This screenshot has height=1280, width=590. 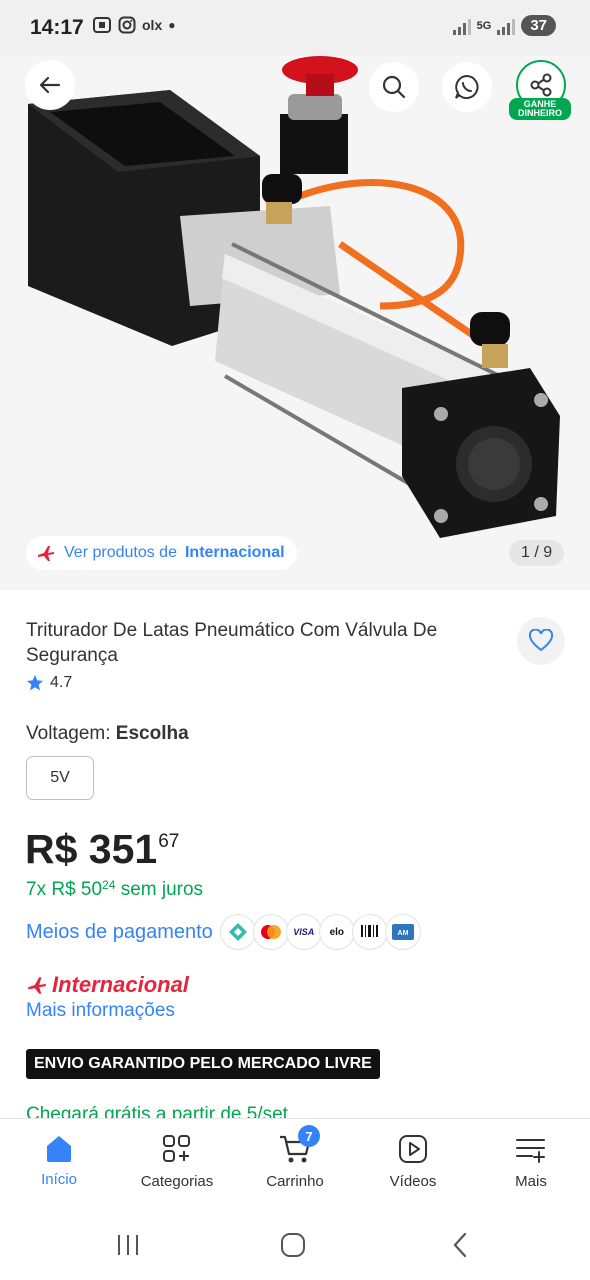 I want to click on whatsapp-icon, so click(x=467, y=86).